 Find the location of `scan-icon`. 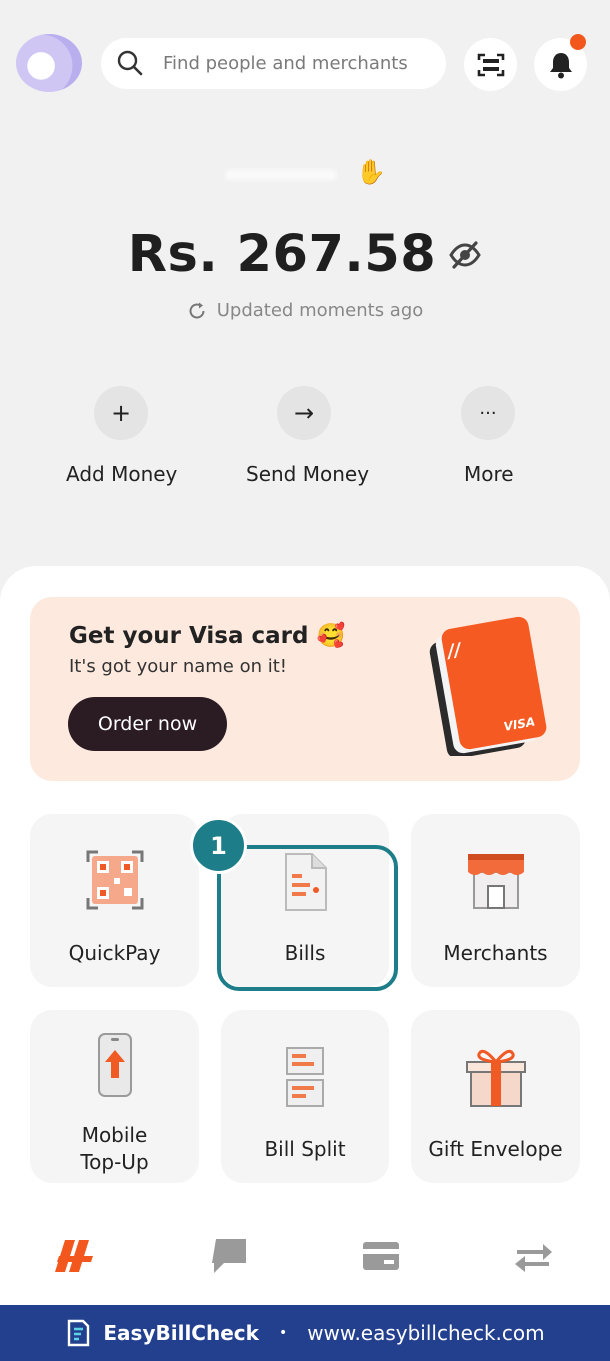

scan-icon is located at coordinates (490, 64).